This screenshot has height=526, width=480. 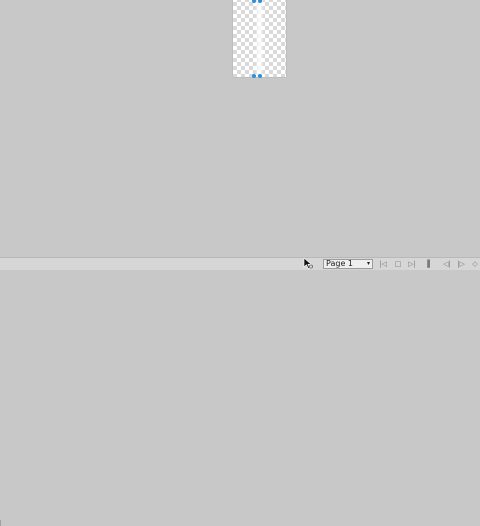 I want to click on zoom-in-button: ◇, so click(x=475, y=264).